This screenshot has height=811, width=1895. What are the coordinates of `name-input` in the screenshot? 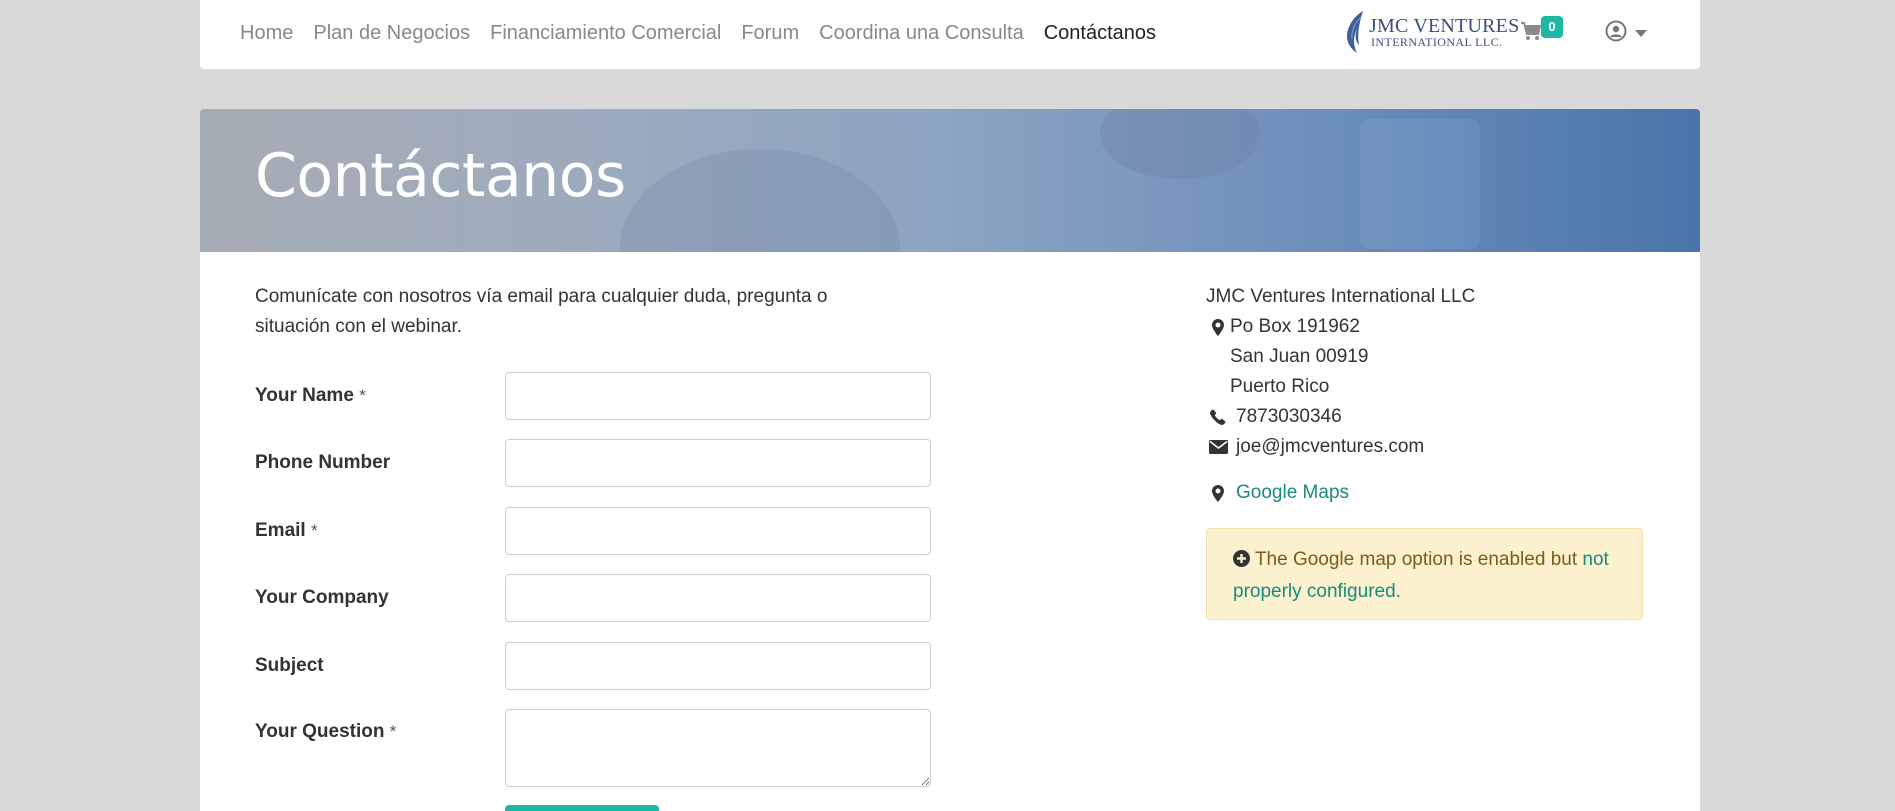 It's located at (718, 396).